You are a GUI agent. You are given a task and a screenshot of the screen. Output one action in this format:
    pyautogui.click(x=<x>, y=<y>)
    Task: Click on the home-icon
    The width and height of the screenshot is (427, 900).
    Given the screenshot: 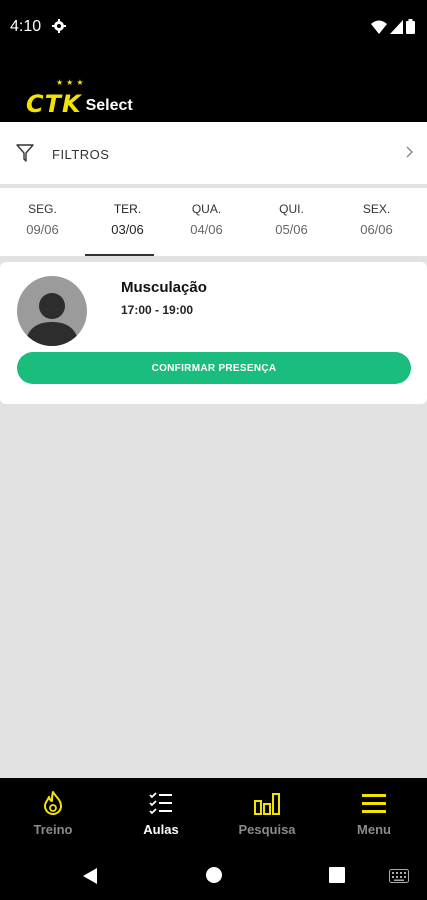 What is the action you would take?
    pyautogui.click(x=214, y=875)
    